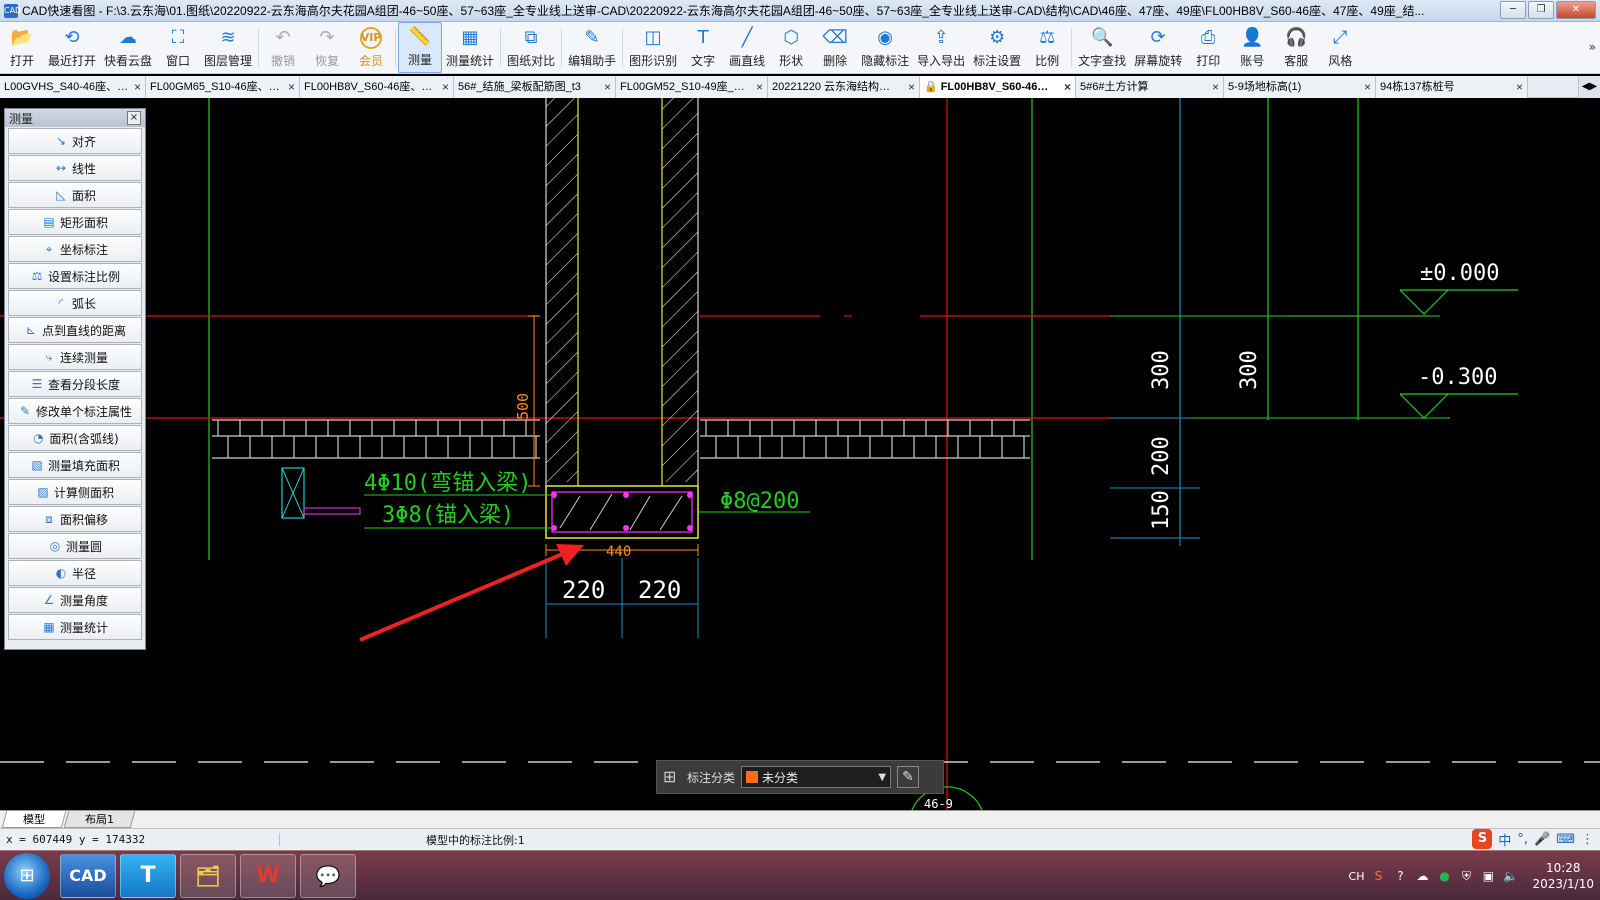  What do you see at coordinates (420, 47) in the screenshot?
I see `toolbar-measure-button: 📏 测量` at bounding box center [420, 47].